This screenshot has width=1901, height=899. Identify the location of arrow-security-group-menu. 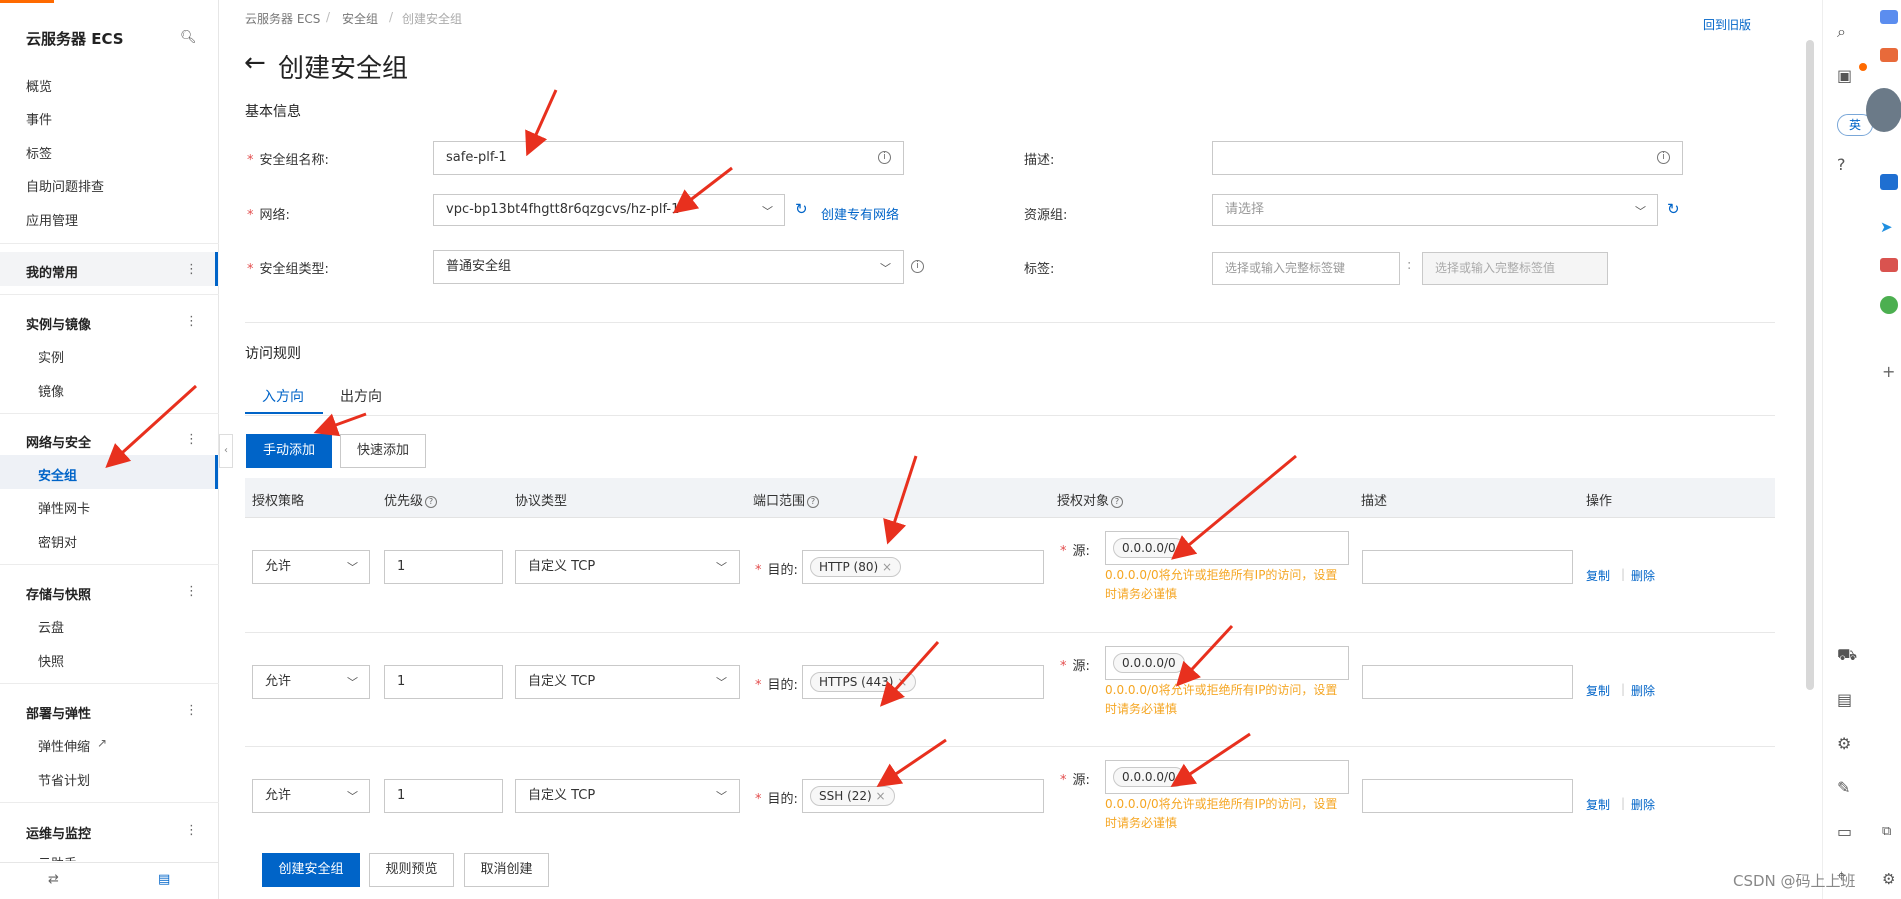
(151, 426).